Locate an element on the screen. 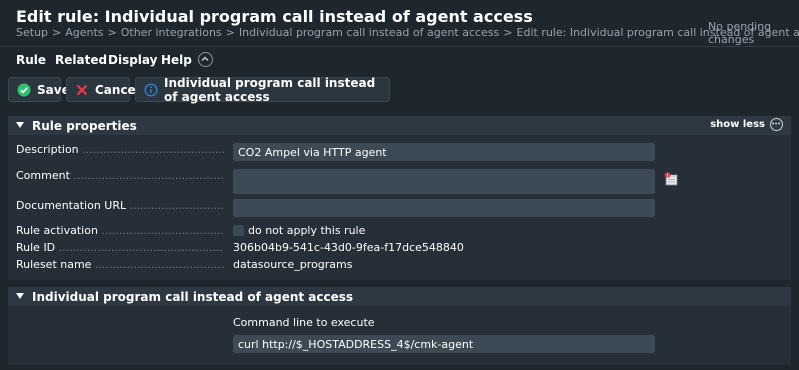 The width and height of the screenshot is (799, 370). command-line-field: curl http://$_HOSTADDRESS_4$/cmk-agent is located at coordinates (444, 344).